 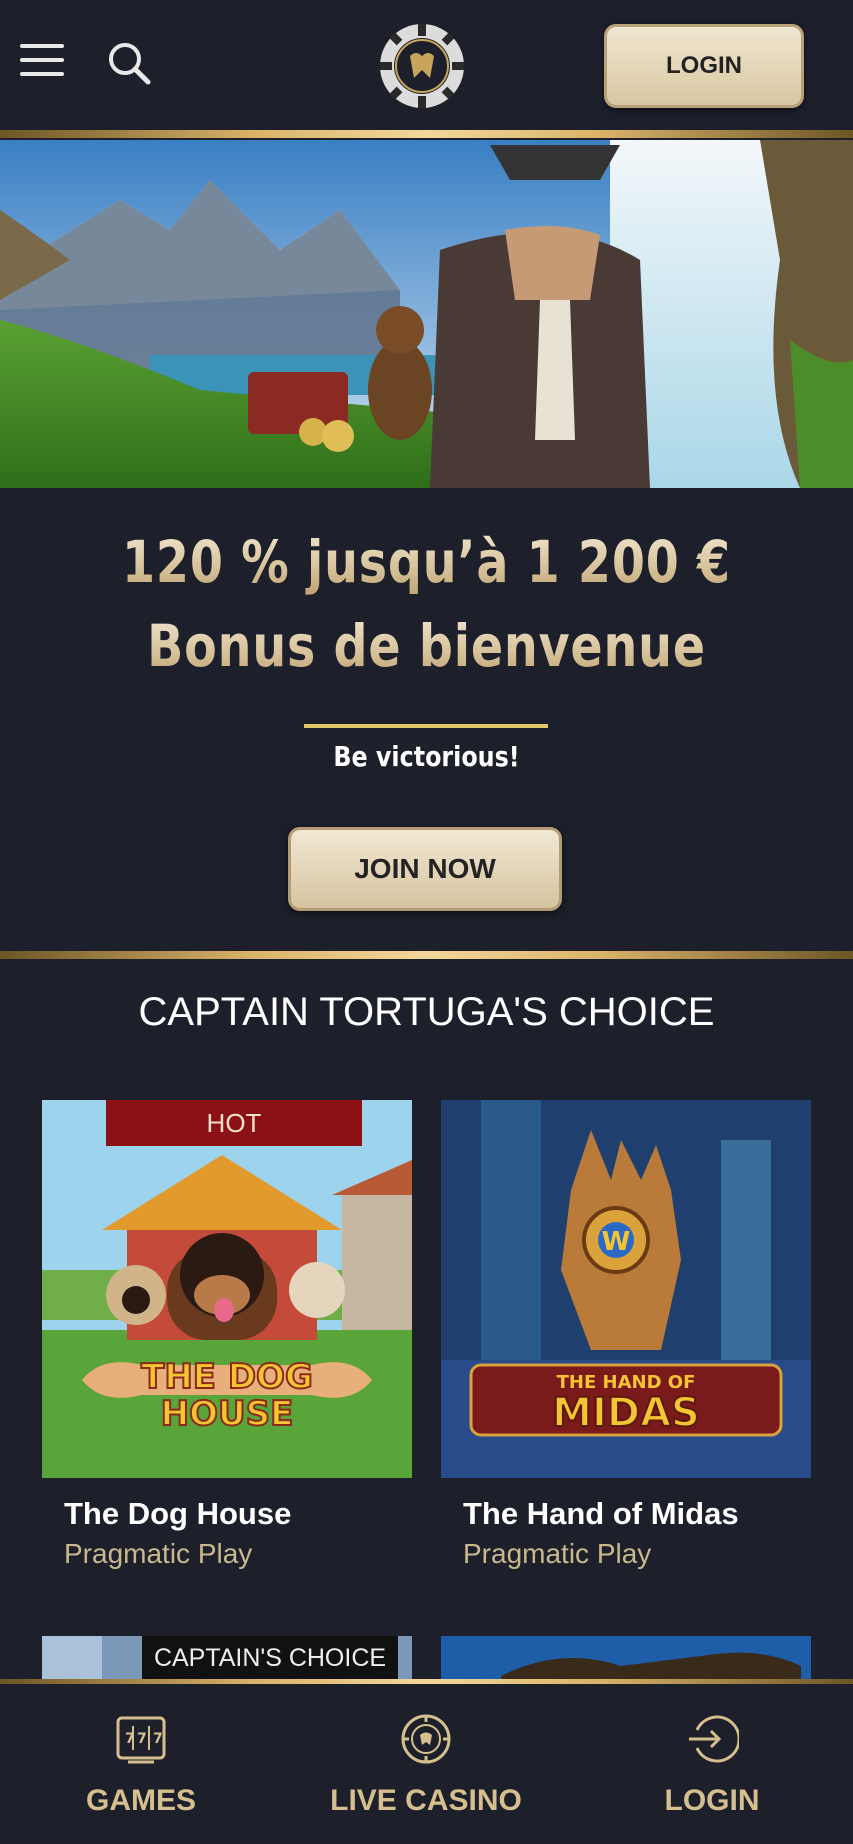 What do you see at coordinates (227, 1414) in the screenshot?
I see `game-logo-line2: HOUSE` at bounding box center [227, 1414].